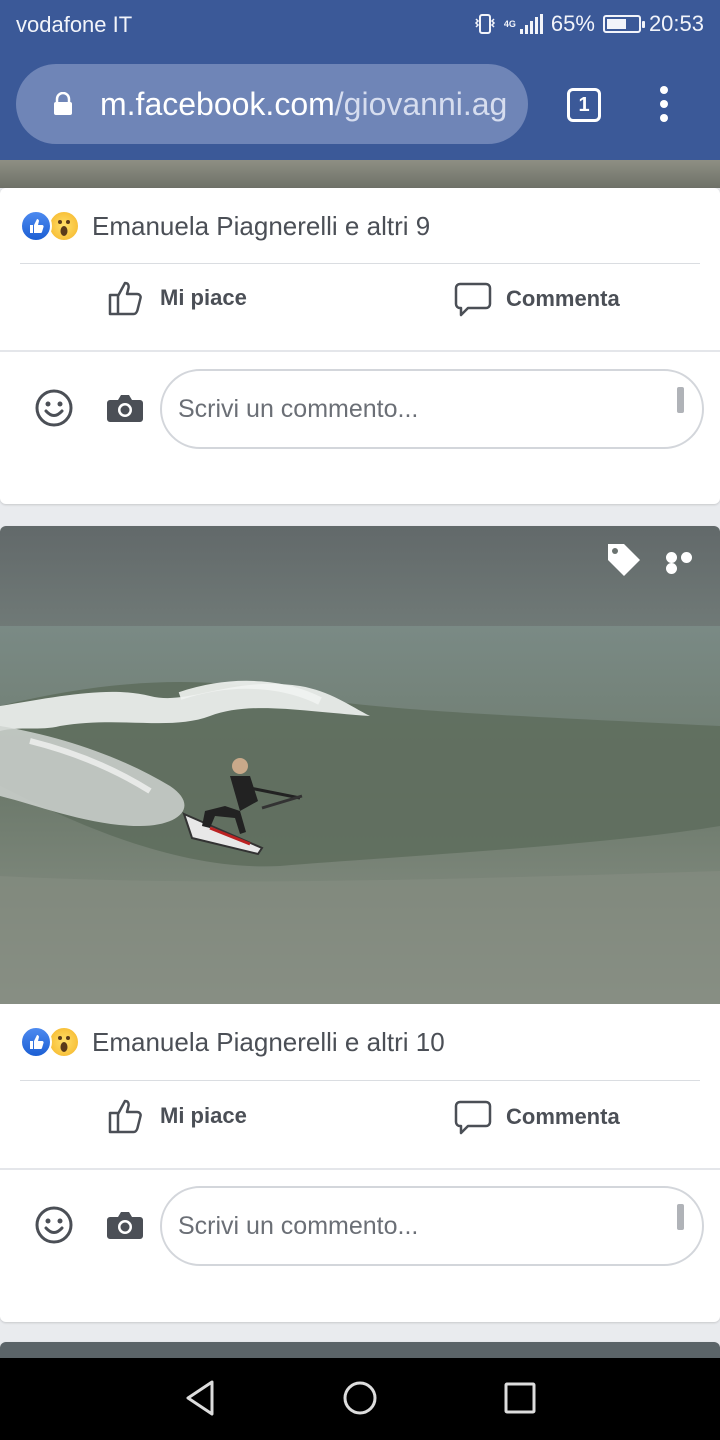 The width and height of the screenshot is (720, 1440). I want to click on status-bar: vodafone IT 4G 65% 20:53, so click(360, 25).